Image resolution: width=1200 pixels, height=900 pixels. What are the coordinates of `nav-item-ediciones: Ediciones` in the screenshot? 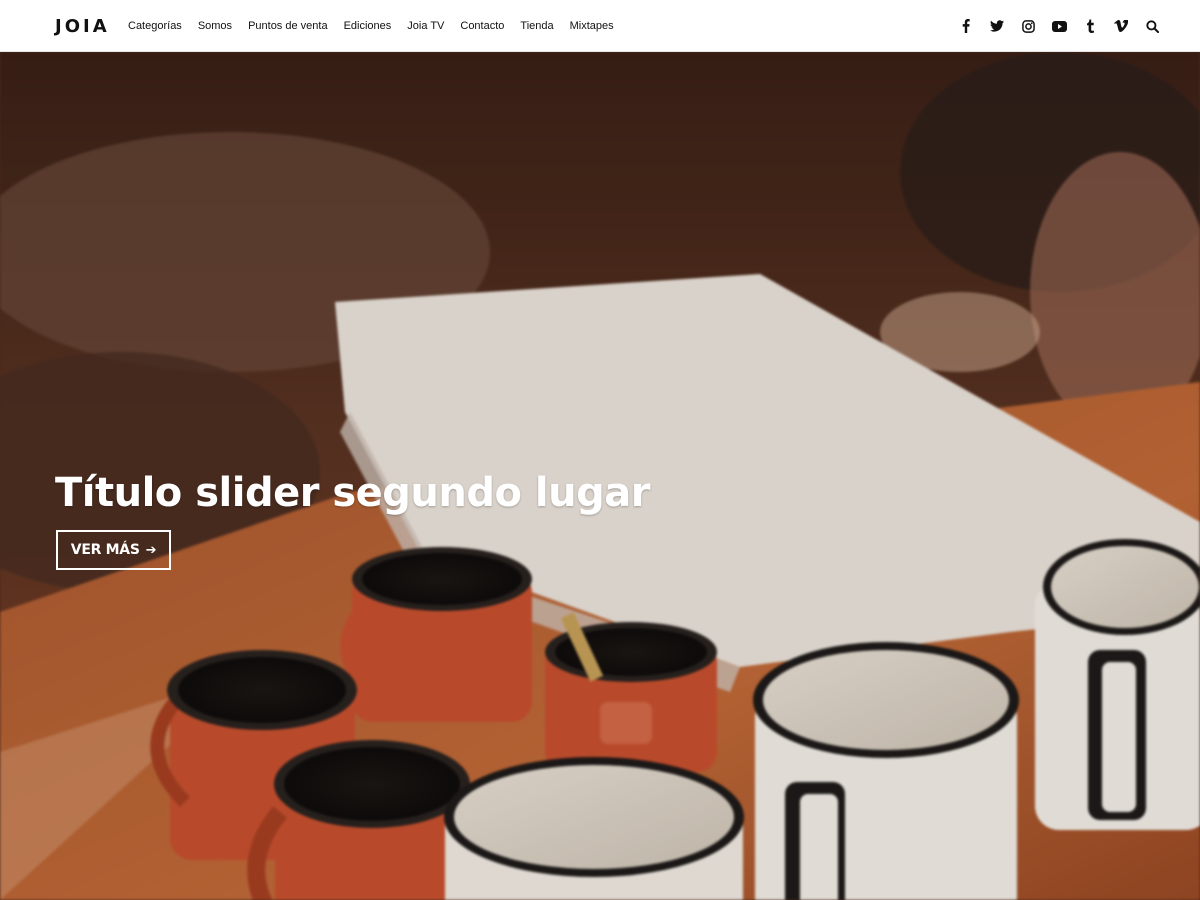 It's located at (368, 26).